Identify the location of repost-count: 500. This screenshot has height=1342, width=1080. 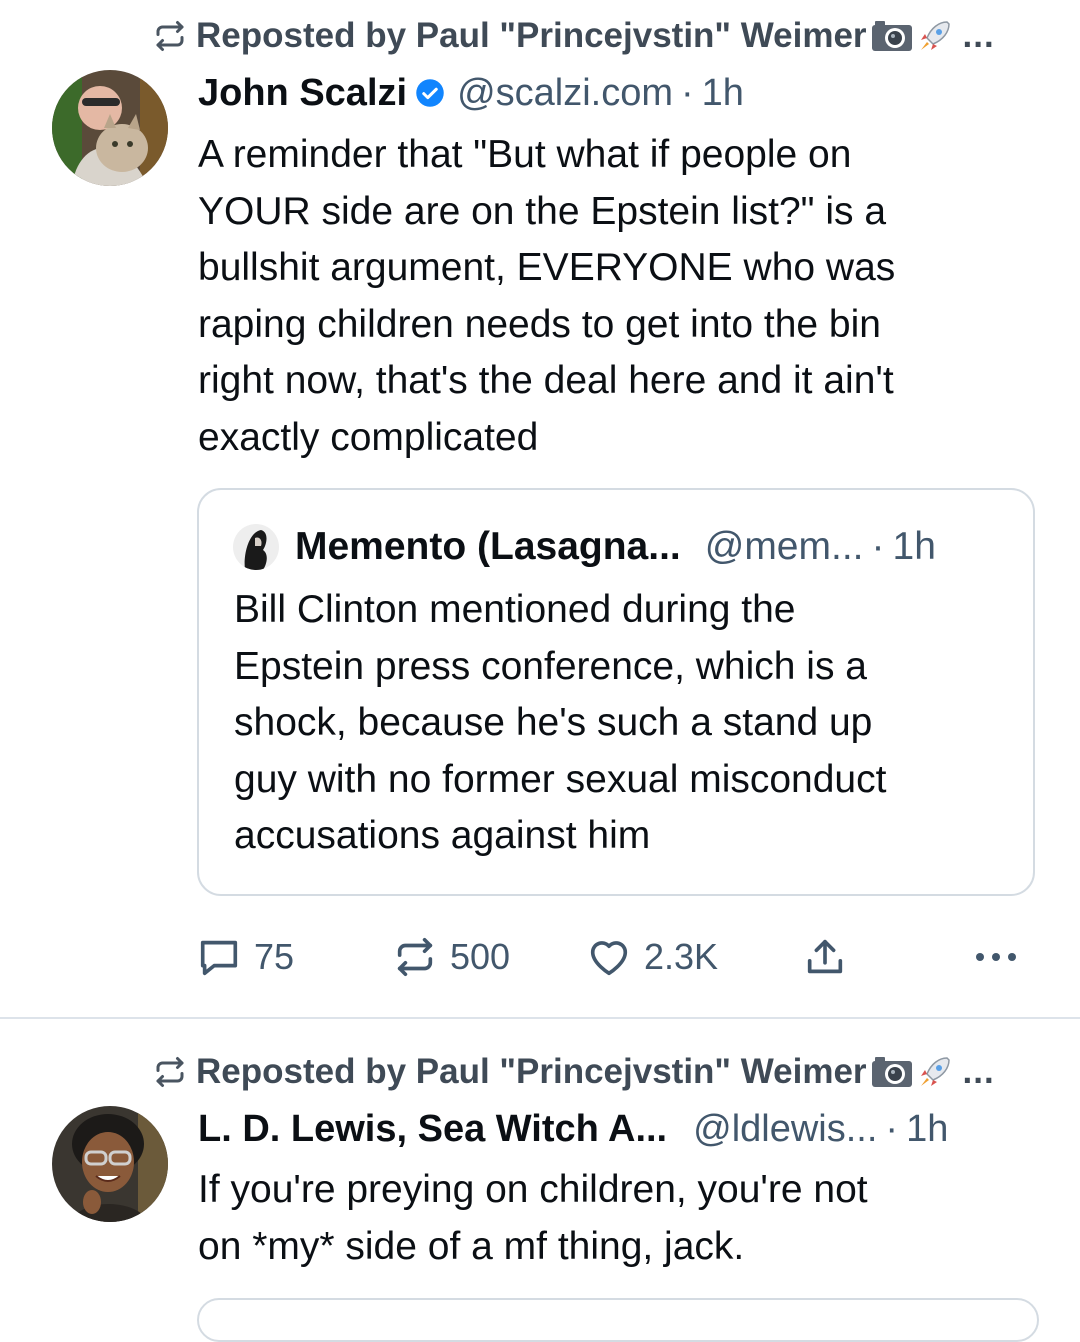
(480, 956).